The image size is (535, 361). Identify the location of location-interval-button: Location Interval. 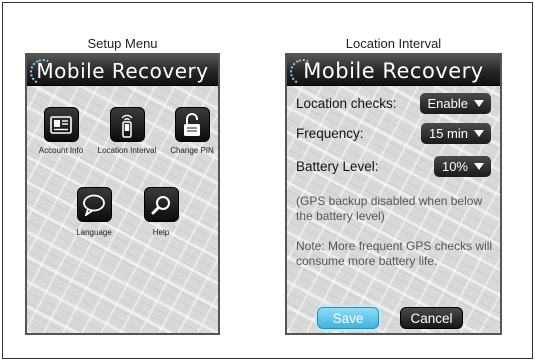
(127, 131).